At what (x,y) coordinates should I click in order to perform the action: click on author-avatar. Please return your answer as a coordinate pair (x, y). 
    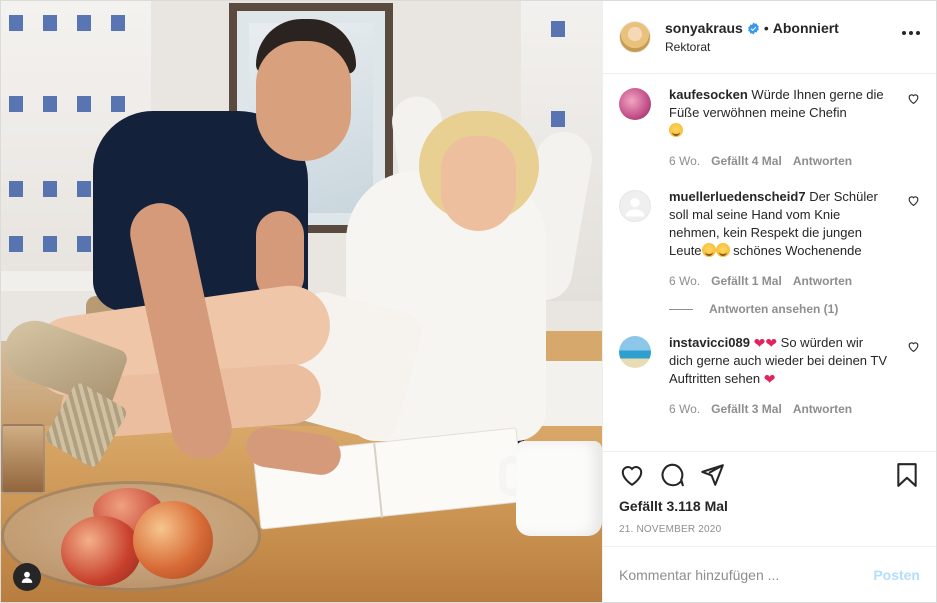
    Looking at the image, I should click on (635, 37).